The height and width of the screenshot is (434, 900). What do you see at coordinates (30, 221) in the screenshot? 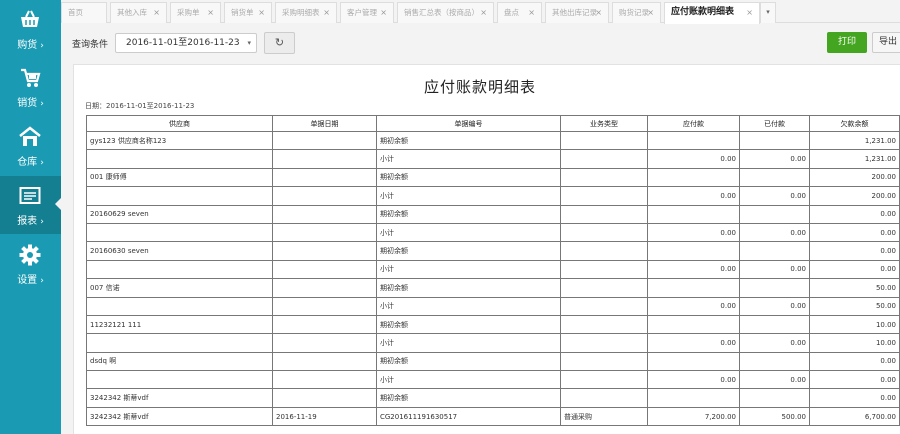
I see `sidebar-item-label: 报表 ›` at bounding box center [30, 221].